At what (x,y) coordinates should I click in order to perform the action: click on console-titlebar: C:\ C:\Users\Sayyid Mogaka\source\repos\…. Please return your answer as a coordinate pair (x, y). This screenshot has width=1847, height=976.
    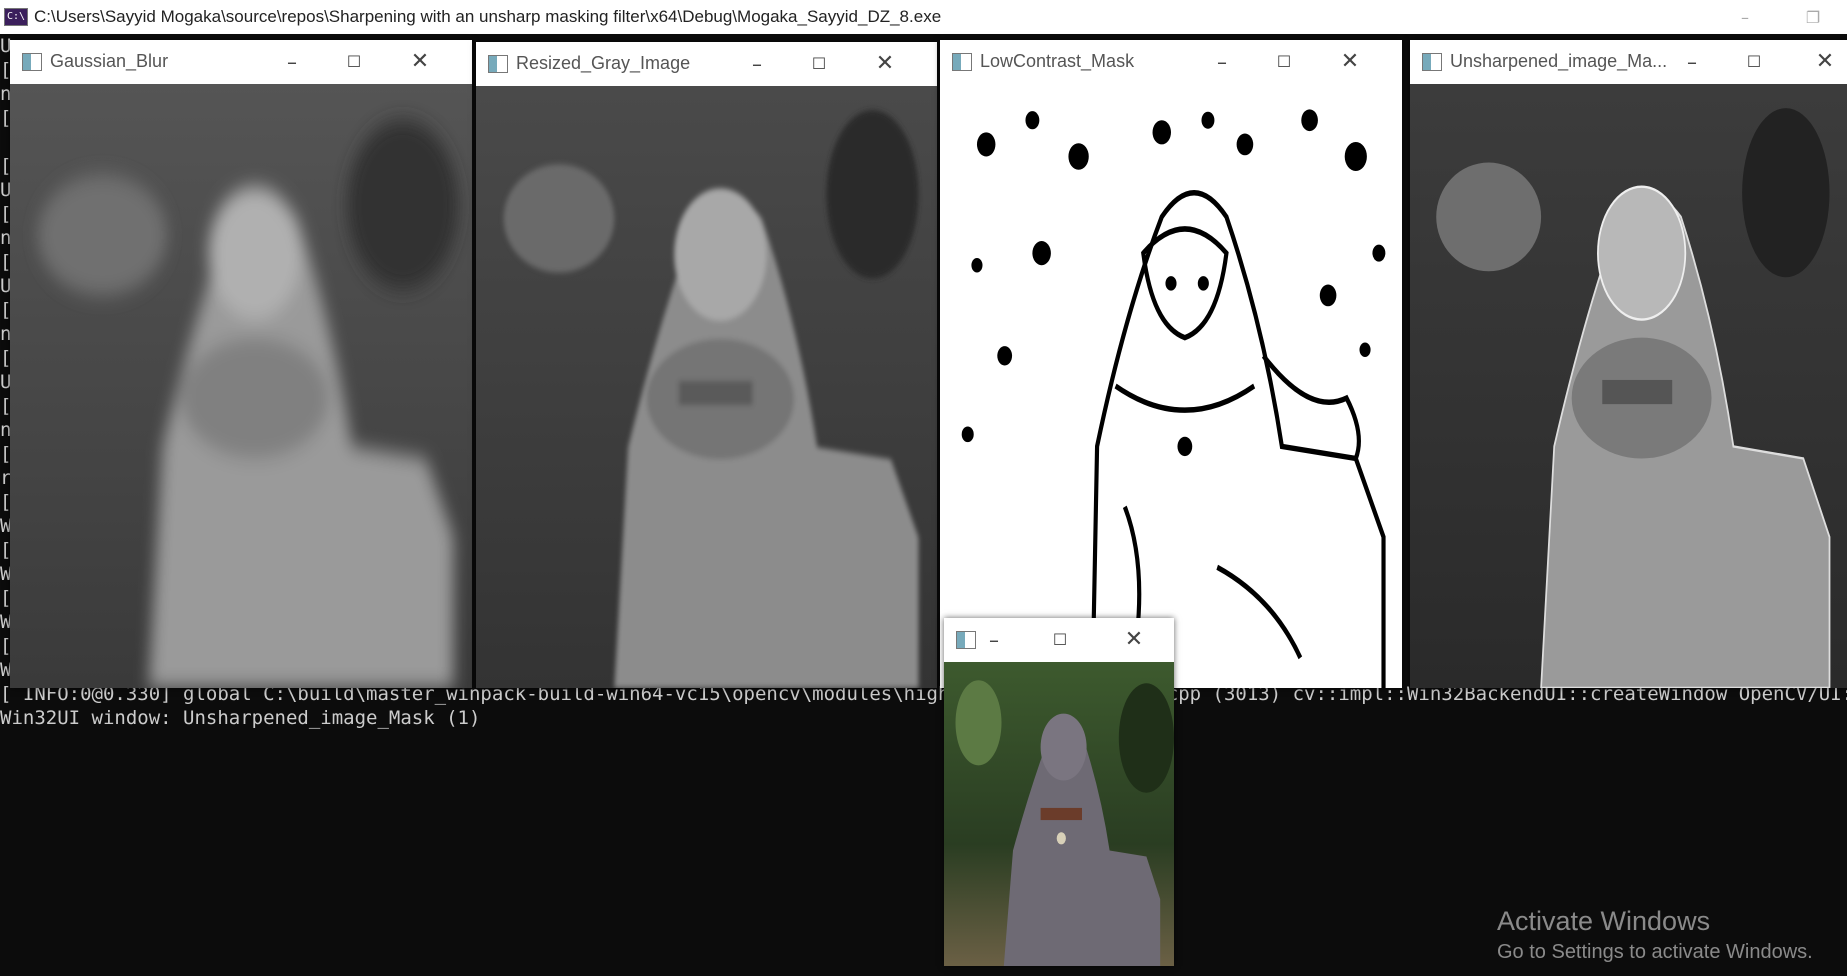
    Looking at the image, I should click on (923, 17).